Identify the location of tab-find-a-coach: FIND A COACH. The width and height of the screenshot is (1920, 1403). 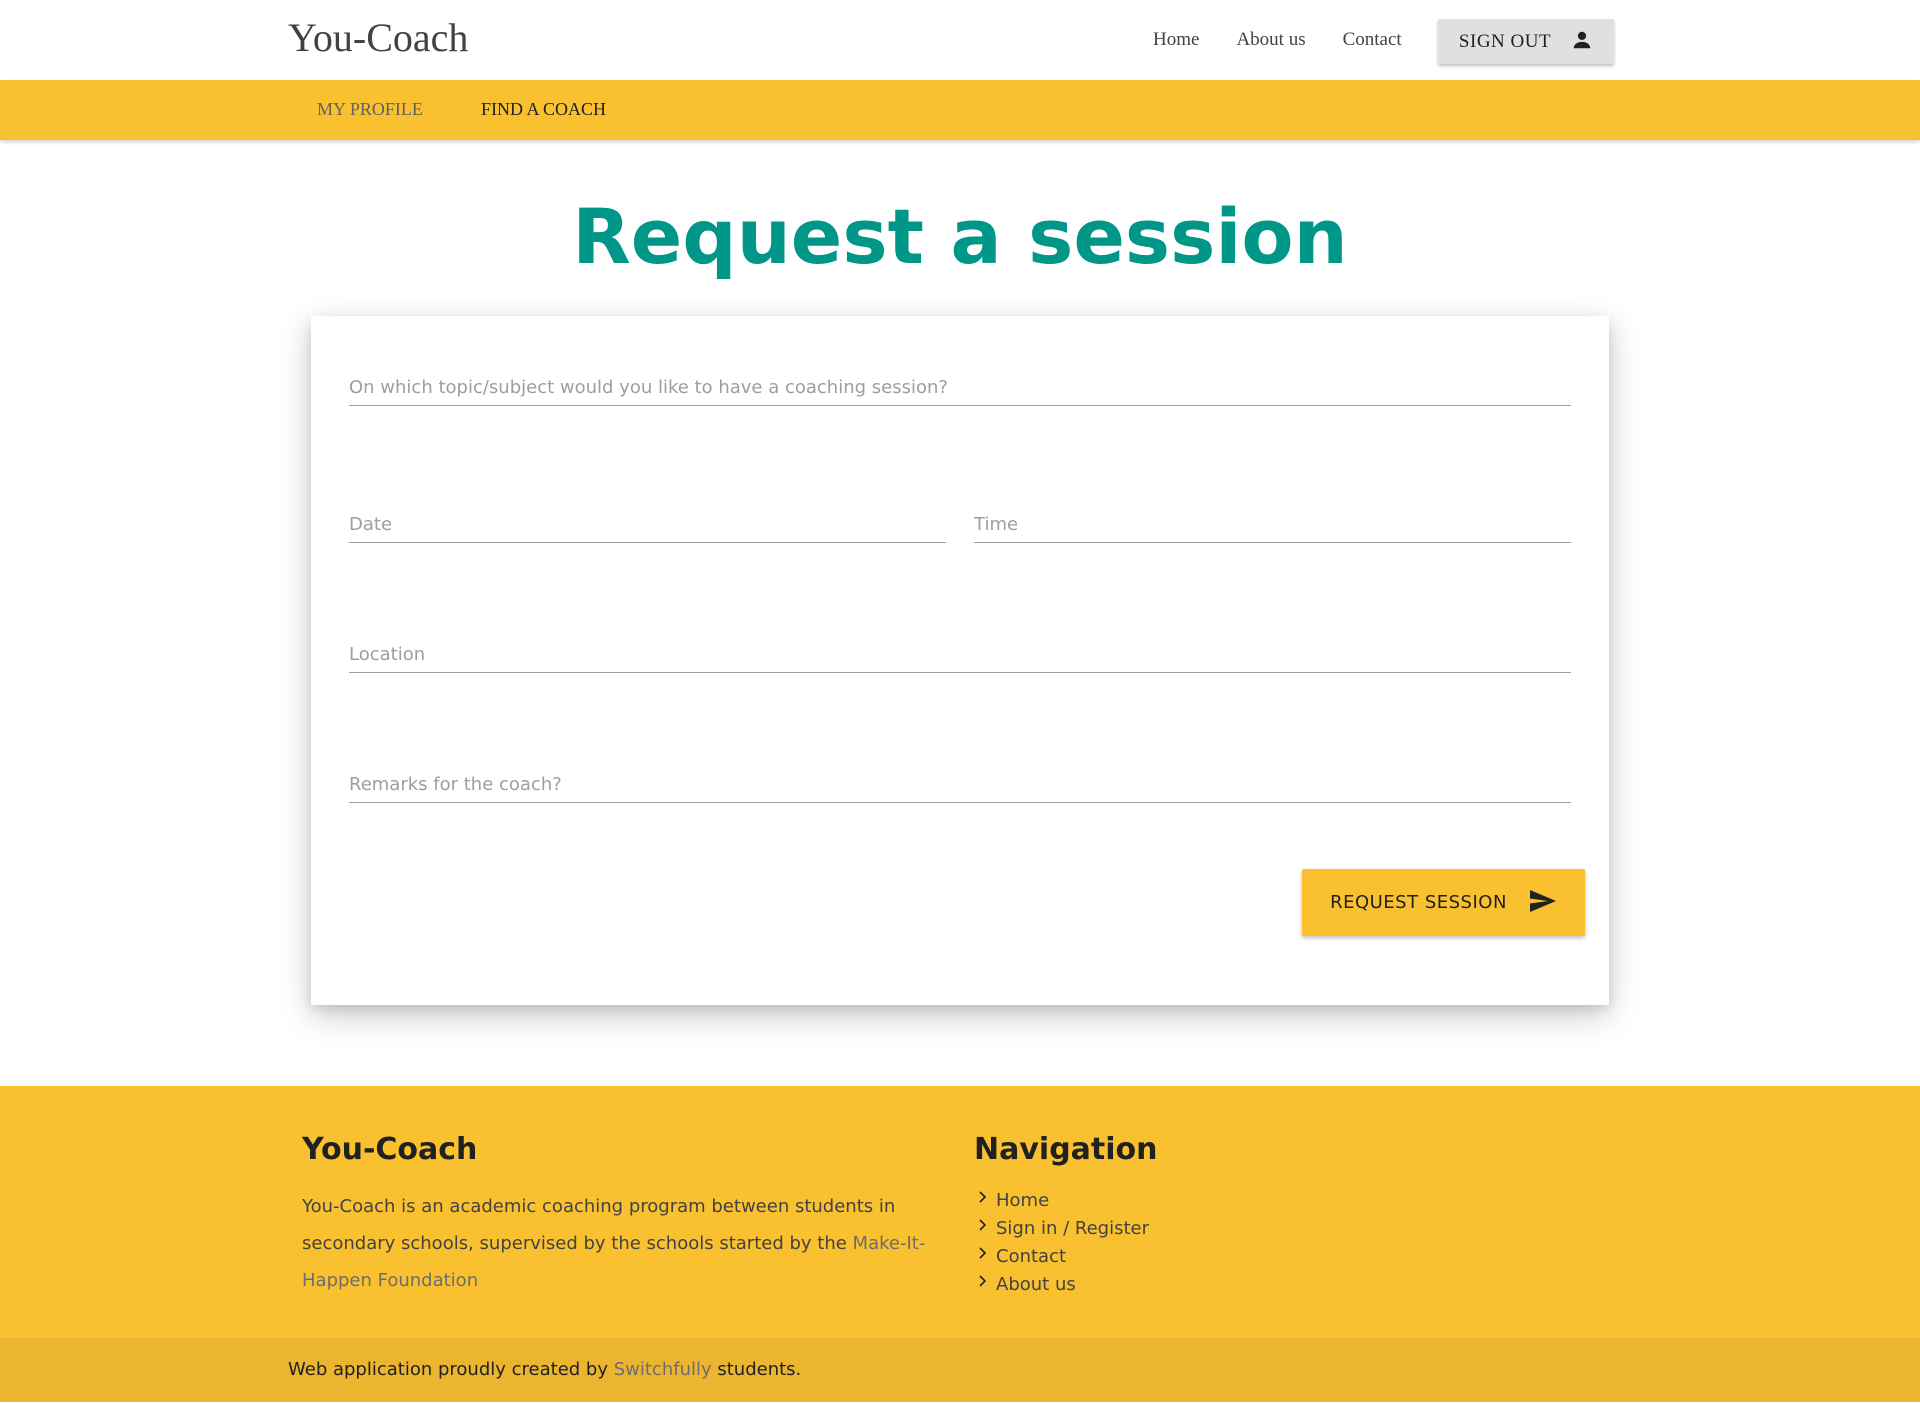
(543, 109).